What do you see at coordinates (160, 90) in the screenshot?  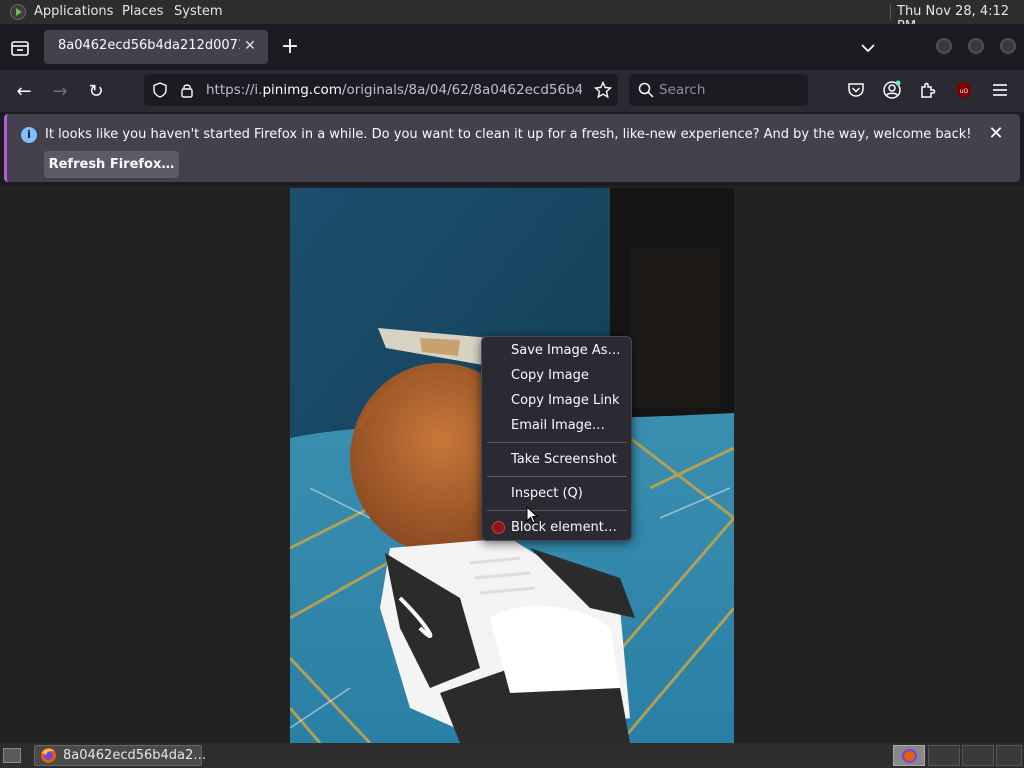 I see `tracking-protection-shield-icon` at bounding box center [160, 90].